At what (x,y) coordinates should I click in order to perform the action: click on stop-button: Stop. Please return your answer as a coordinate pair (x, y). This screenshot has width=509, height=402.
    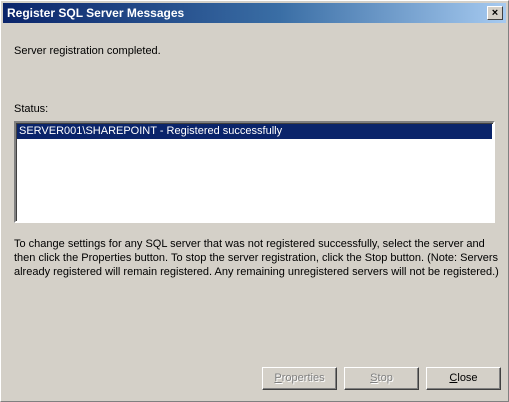
    Looking at the image, I should click on (381, 378).